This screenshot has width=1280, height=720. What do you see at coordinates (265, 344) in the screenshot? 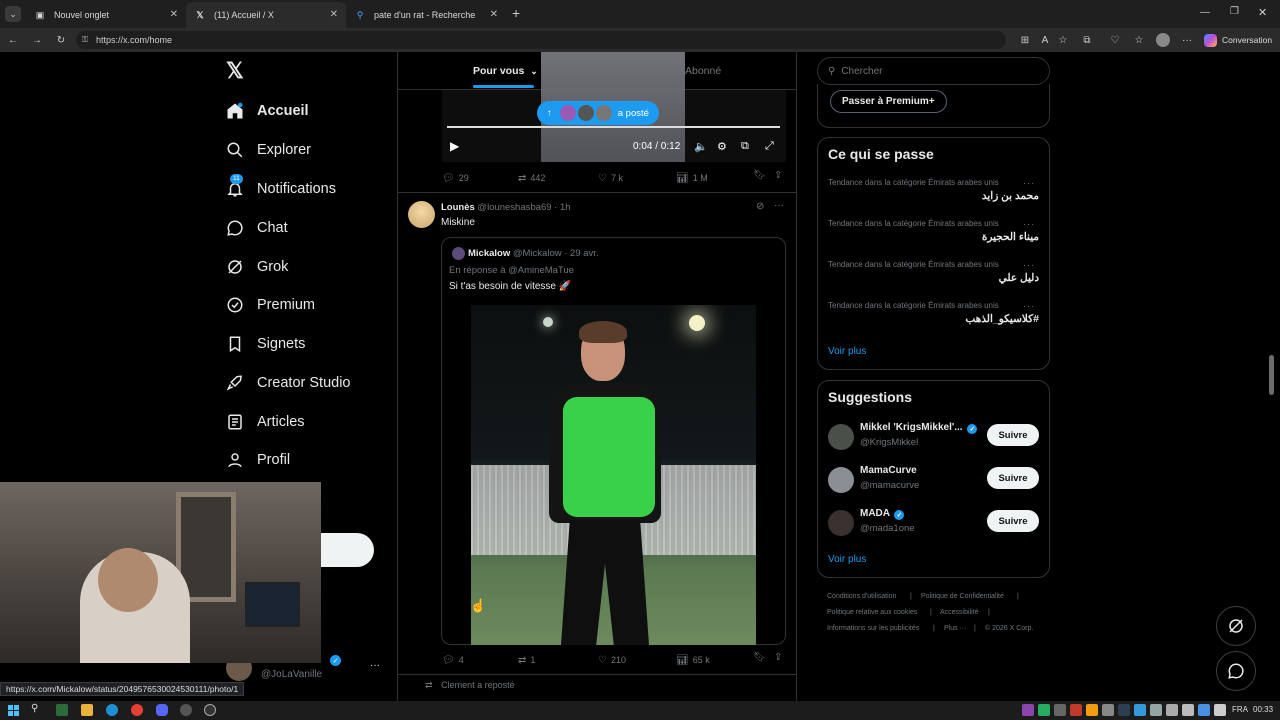
I see `nav-bookmarks: Signets` at bounding box center [265, 344].